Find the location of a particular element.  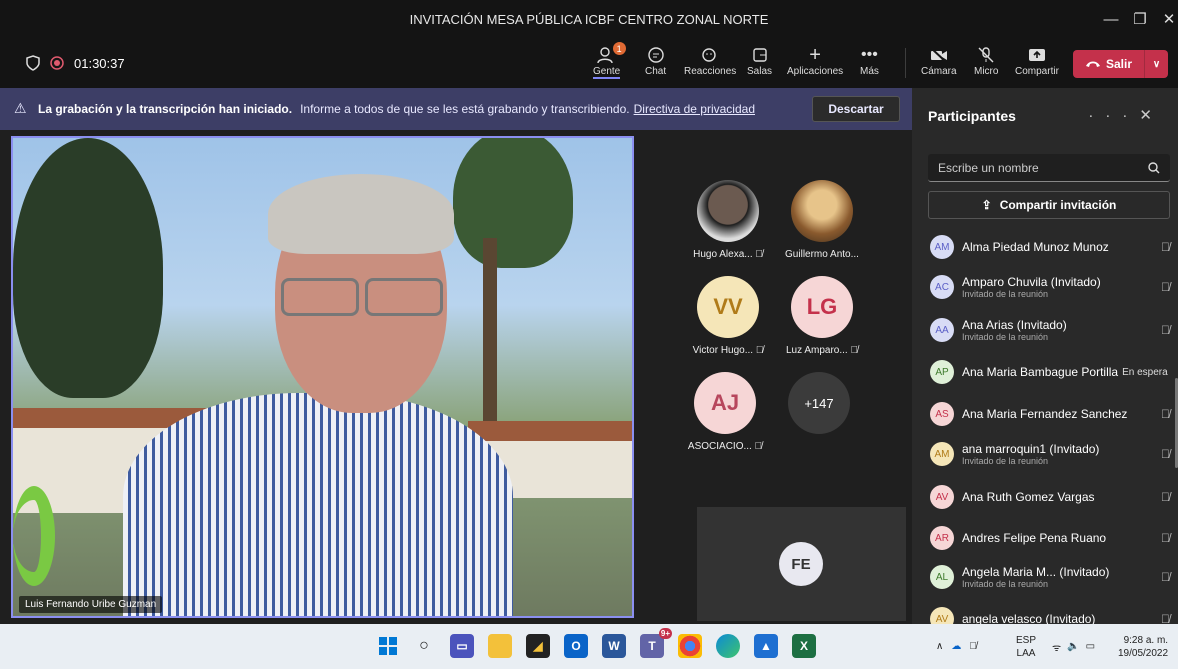

participant-search-input: Escribe un nombre is located at coordinates (1049, 168).